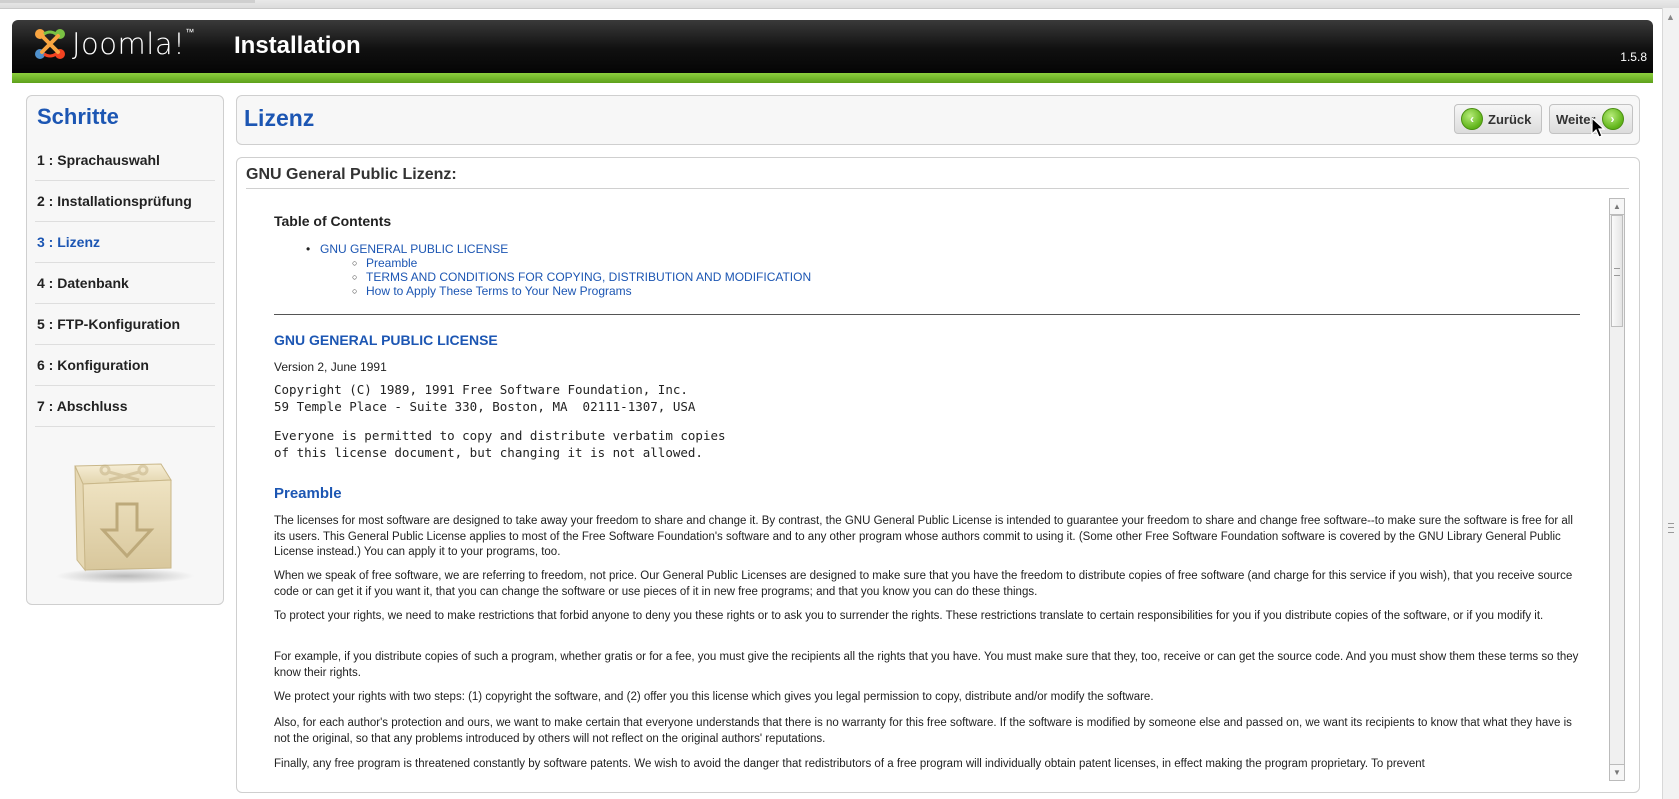  Describe the element at coordinates (1671, 528) in the screenshot. I see `scroll-grip-icon` at that location.